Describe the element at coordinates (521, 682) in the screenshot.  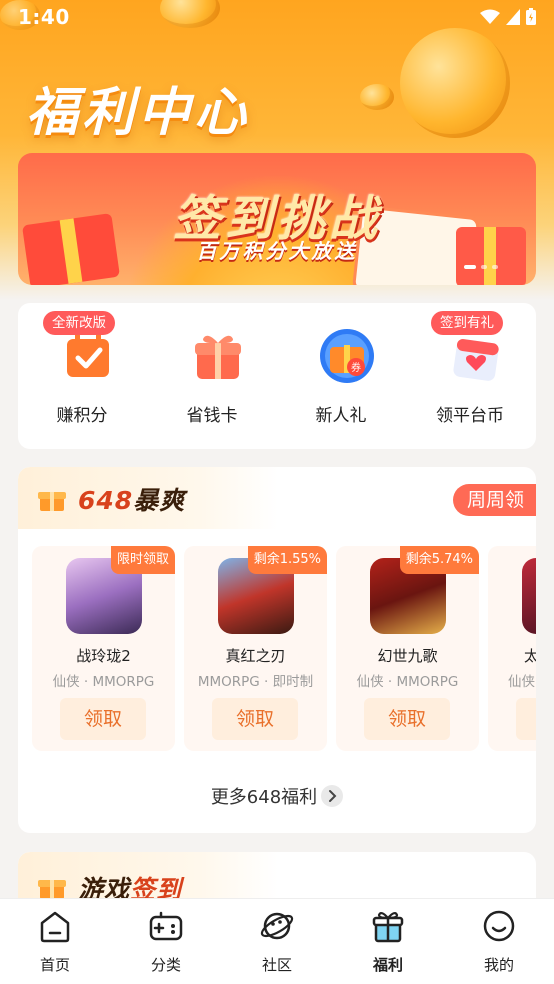
I see `game-genre: 仙侠` at that location.